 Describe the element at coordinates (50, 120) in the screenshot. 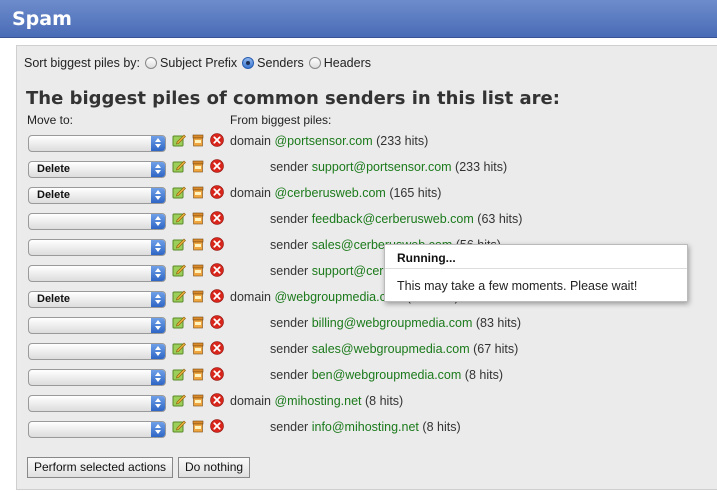

I see `move-to-header: Move to:` at that location.